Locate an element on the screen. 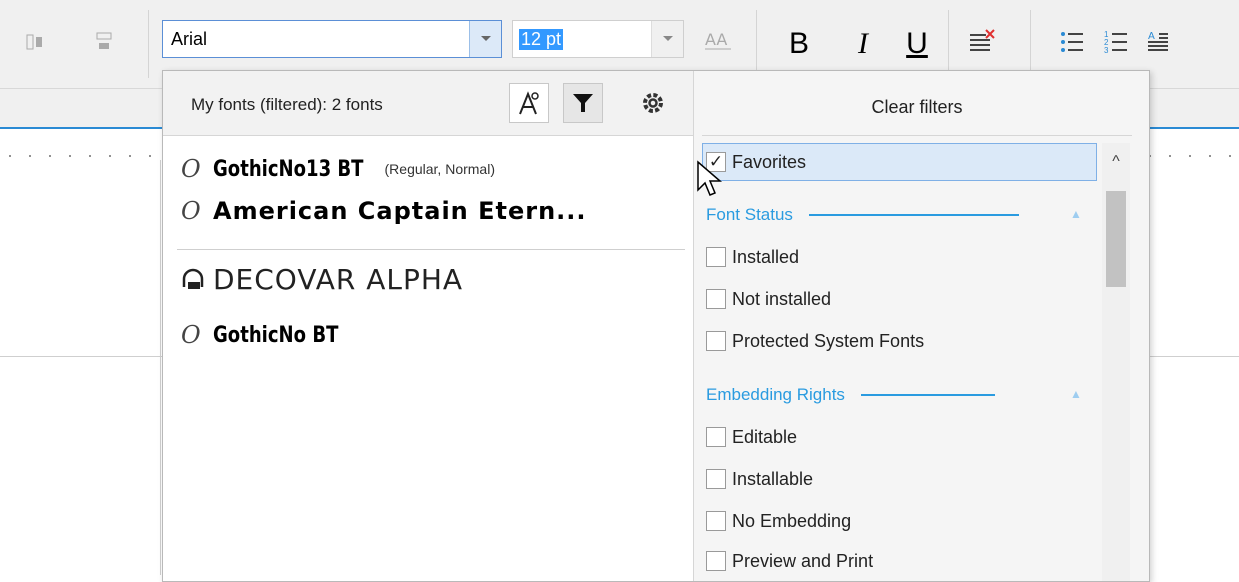 The height and width of the screenshot is (582, 1239). font-name: GothicNo BT is located at coordinates (276, 335).